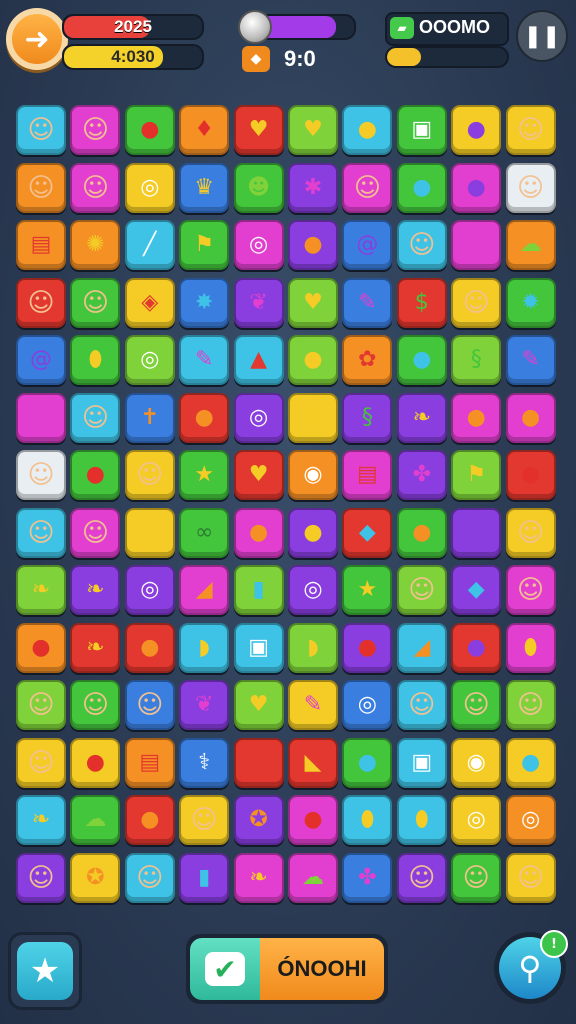 The height and width of the screenshot is (1024, 576). What do you see at coordinates (149, 417) in the screenshot?
I see `tile-gingerbread: ✝` at bounding box center [149, 417].